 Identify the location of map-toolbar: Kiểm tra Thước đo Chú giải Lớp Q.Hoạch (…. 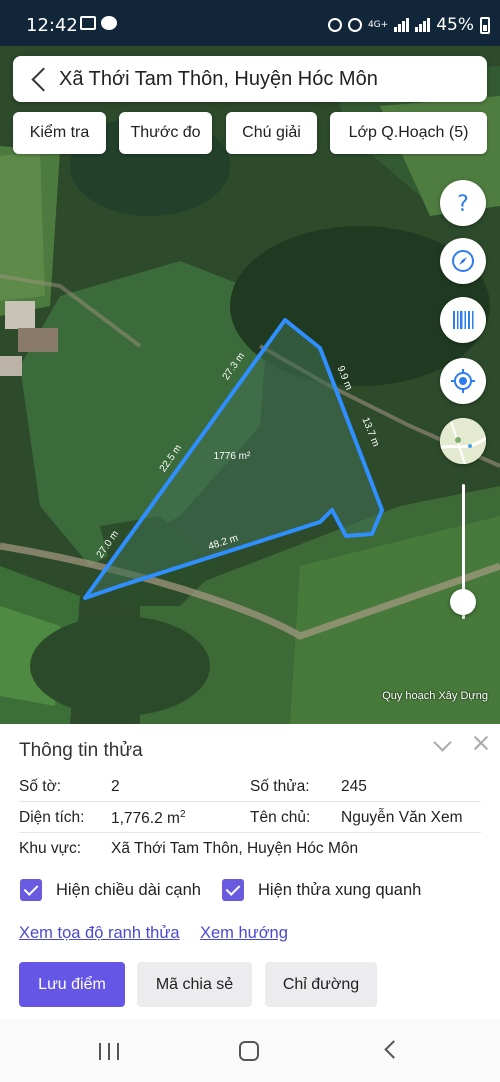
(250, 133).